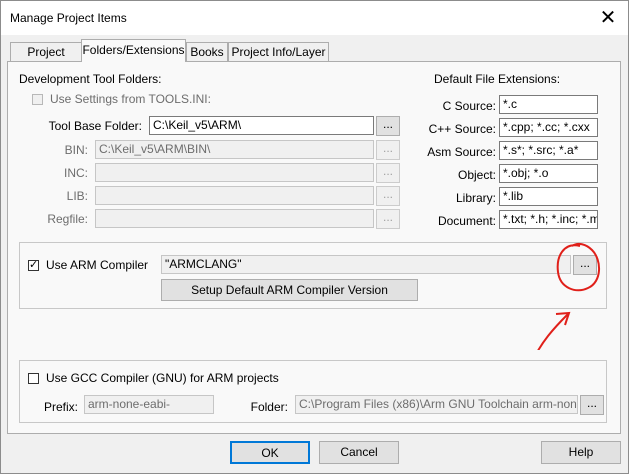 This screenshot has height=474, width=629. Describe the element at coordinates (33, 378) in the screenshot. I see `use-gcc-compiler-checkbox` at that location.